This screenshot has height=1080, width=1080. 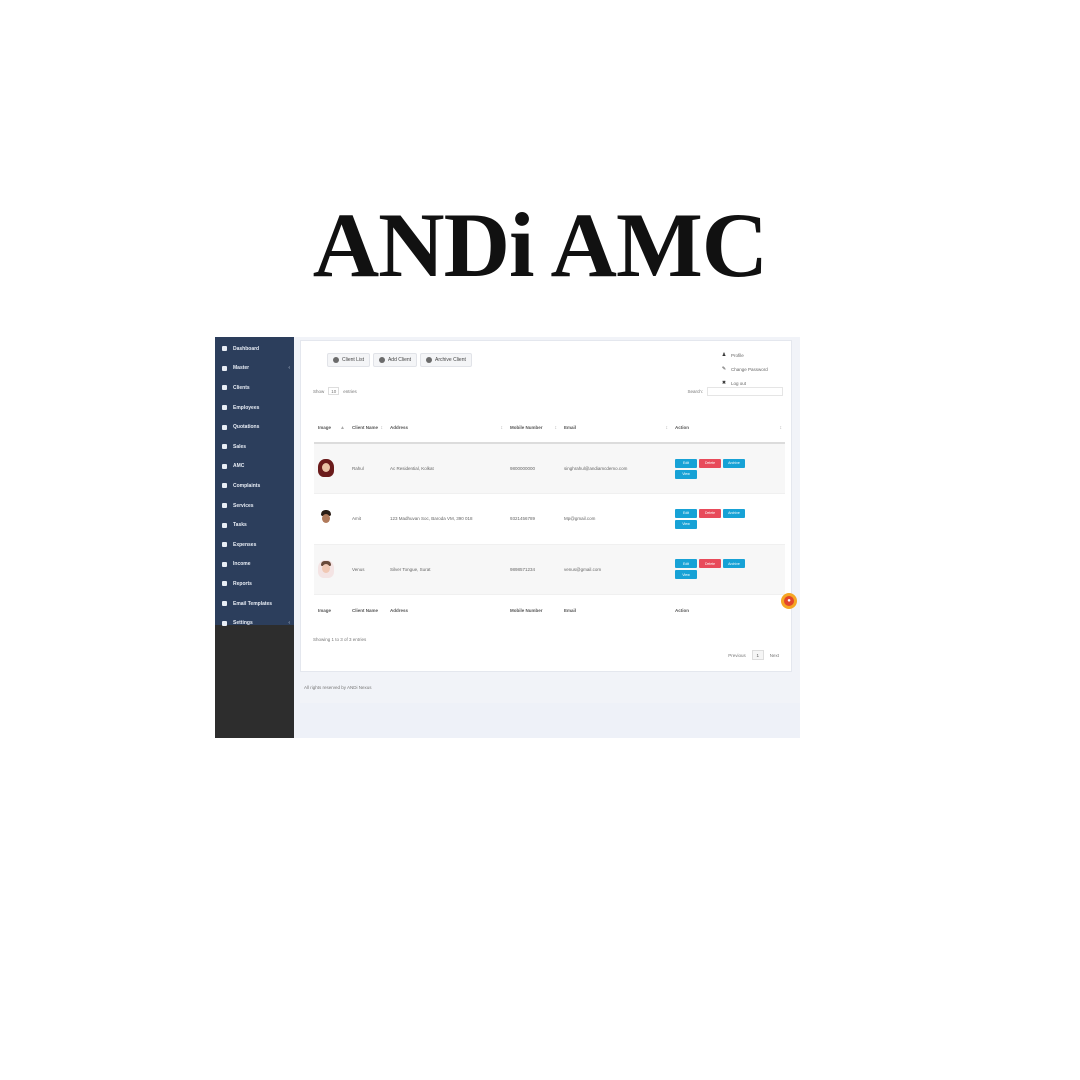 What do you see at coordinates (757, 655) in the screenshot?
I see `pagination-page-current: 1` at bounding box center [757, 655].